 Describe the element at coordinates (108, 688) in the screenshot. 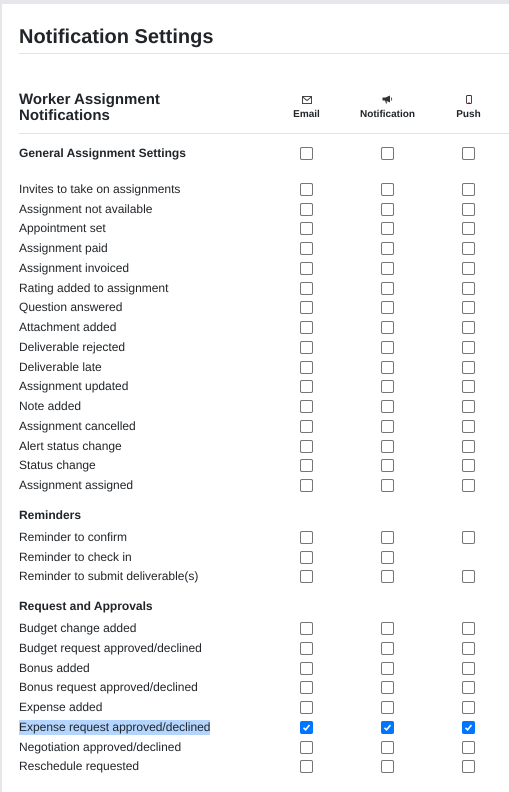

I see `setting-label: Bonus request approved/declined` at that location.